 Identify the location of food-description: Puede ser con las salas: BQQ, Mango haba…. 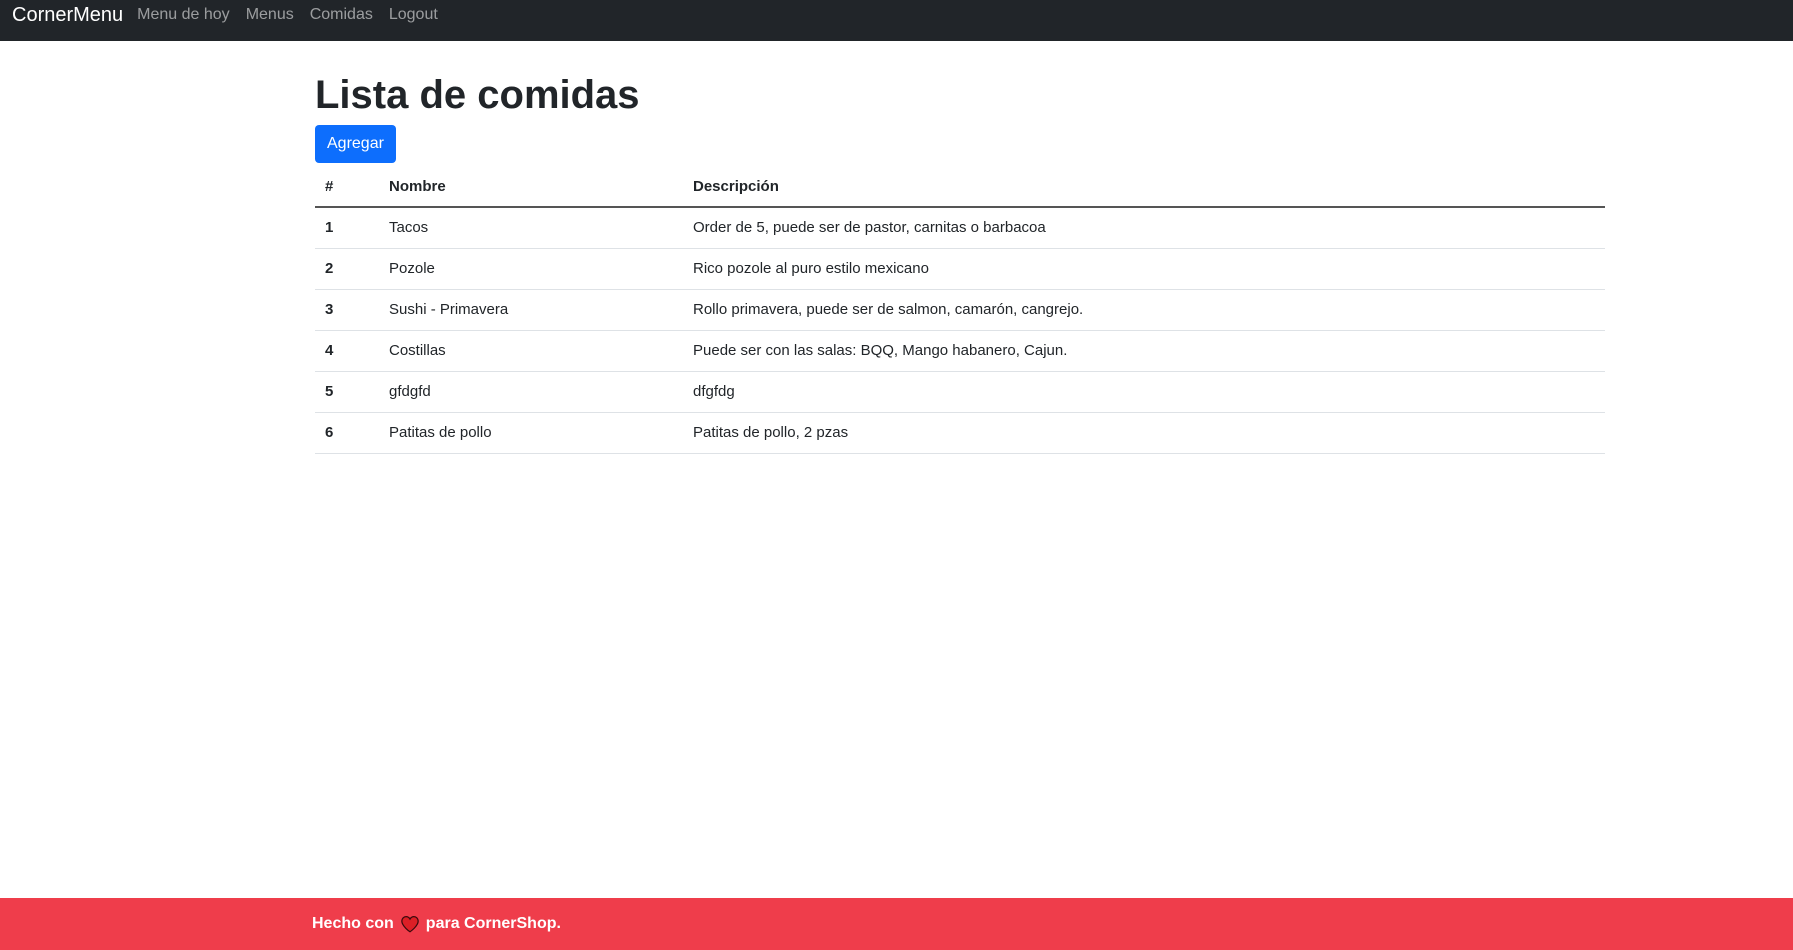
(1144, 351).